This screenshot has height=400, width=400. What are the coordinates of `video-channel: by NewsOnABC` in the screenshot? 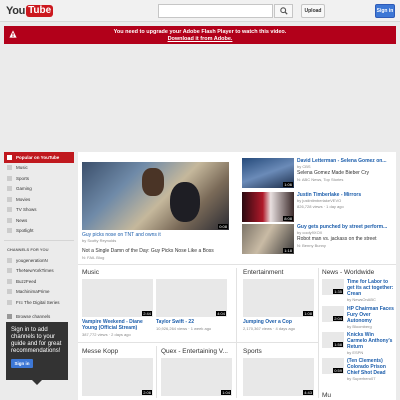 It's located at (361, 299).